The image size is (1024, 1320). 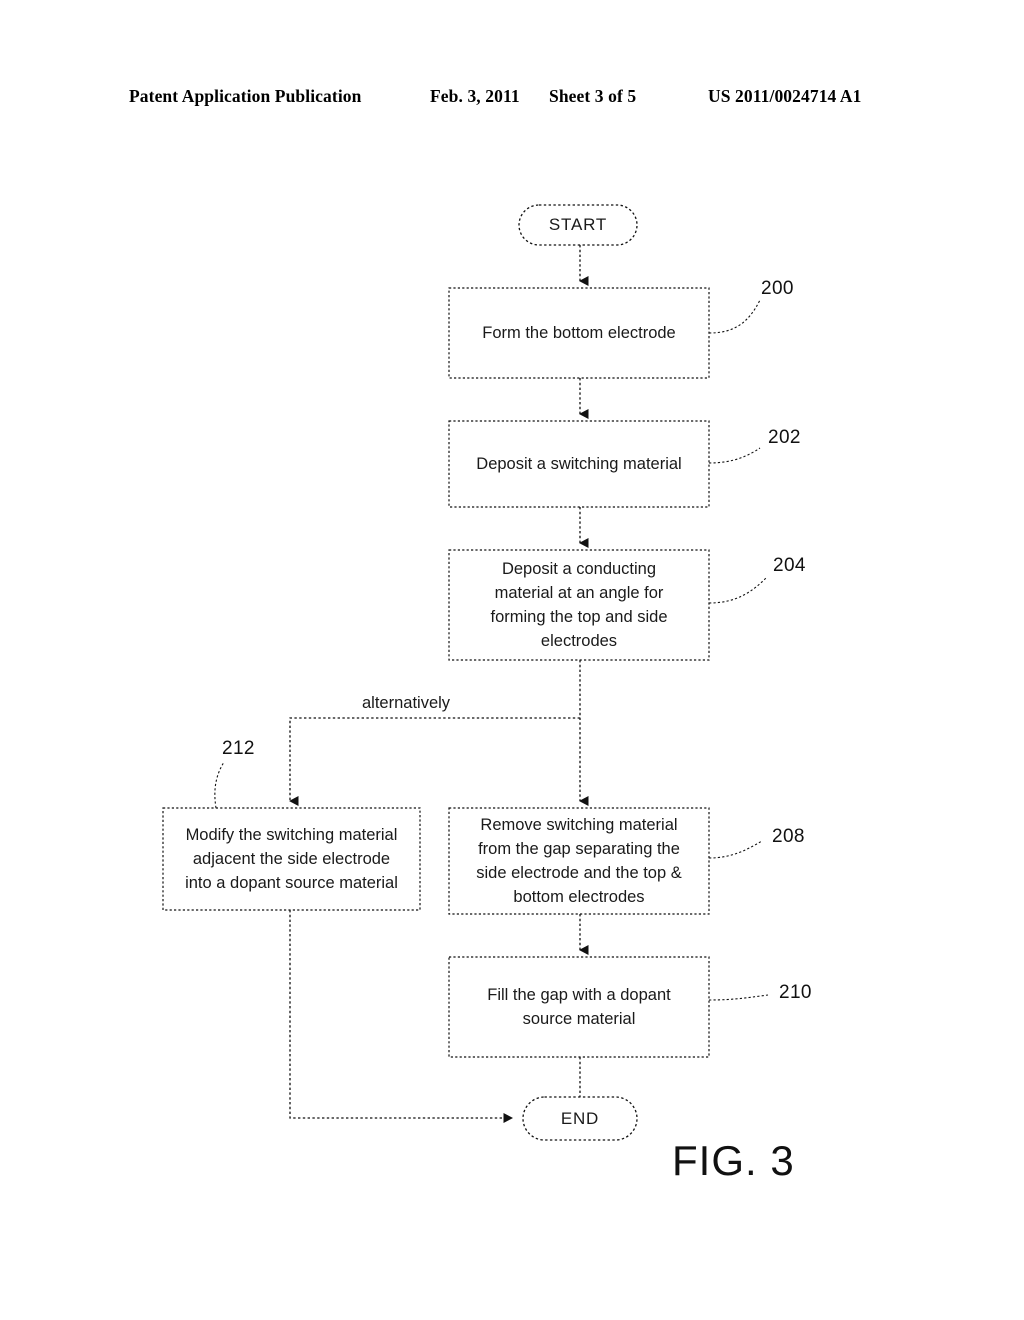 What do you see at coordinates (245, 96) in the screenshot?
I see `header-publication-title: Patent Application Publication` at bounding box center [245, 96].